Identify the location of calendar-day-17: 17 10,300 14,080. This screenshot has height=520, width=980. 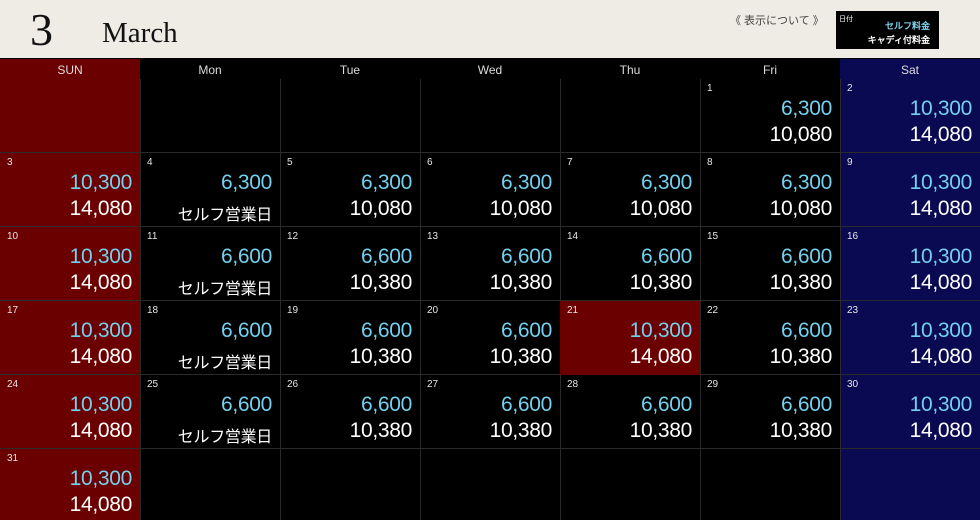
(70, 338).